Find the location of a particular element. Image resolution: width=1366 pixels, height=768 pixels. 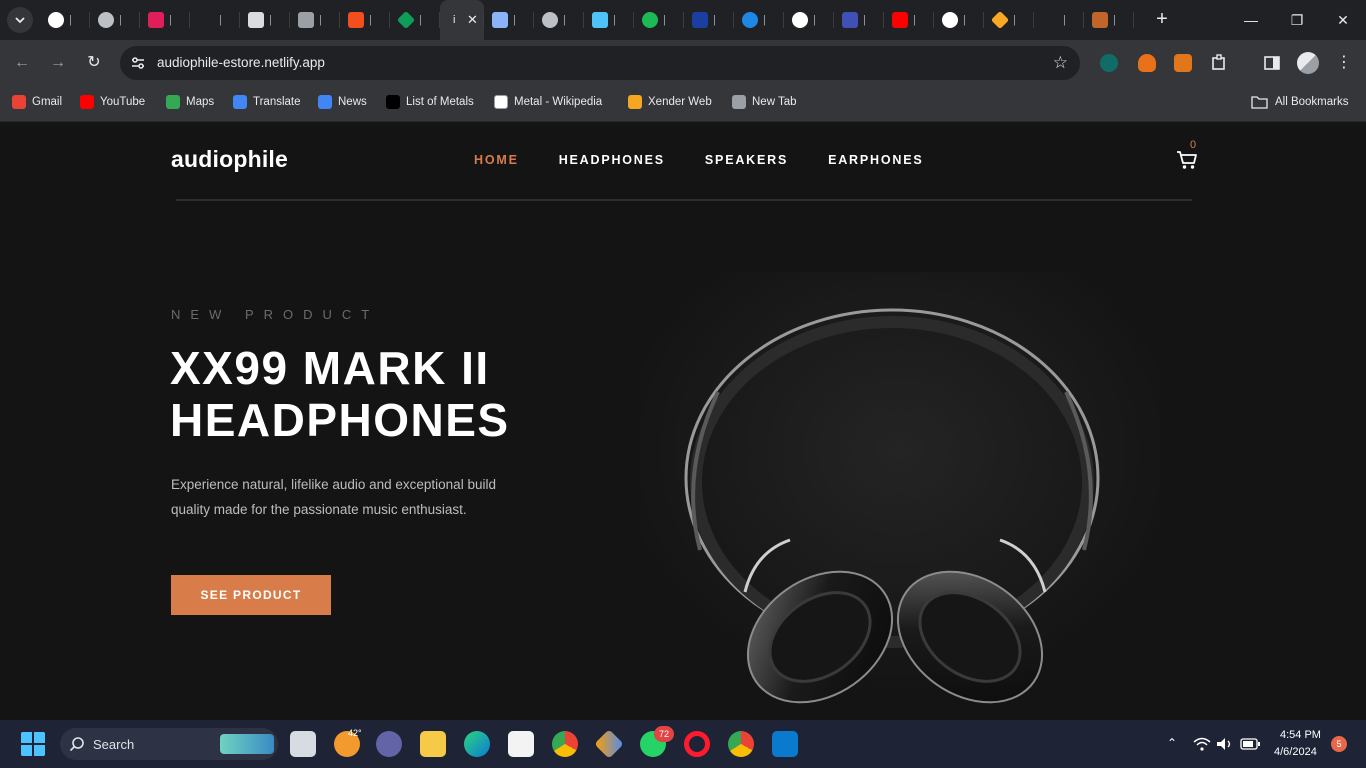

search-highlight-image is located at coordinates (247, 744).